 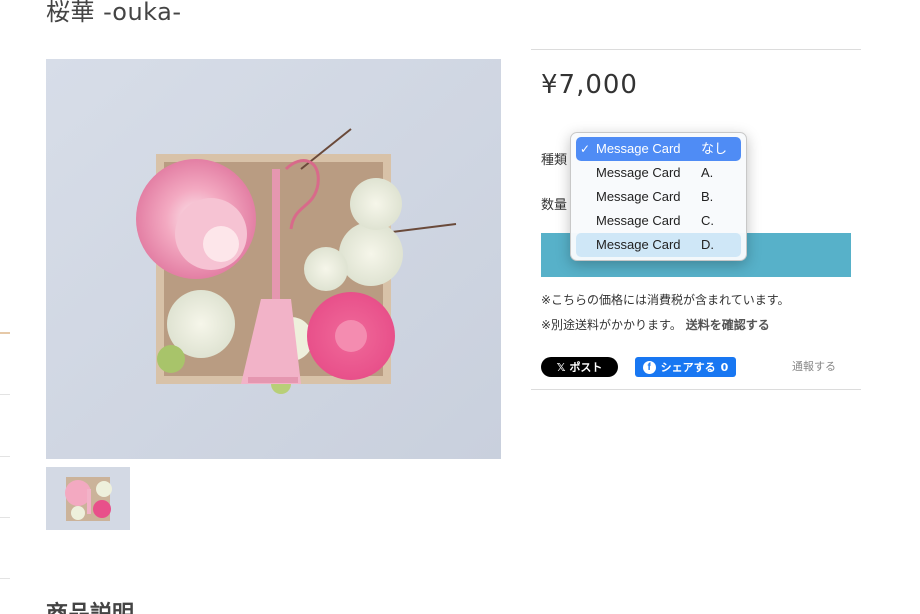 What do you see at coordinates (714, 148) in the screenshot?
I see `option-suffix: なし` at bounding box center [714, 148].